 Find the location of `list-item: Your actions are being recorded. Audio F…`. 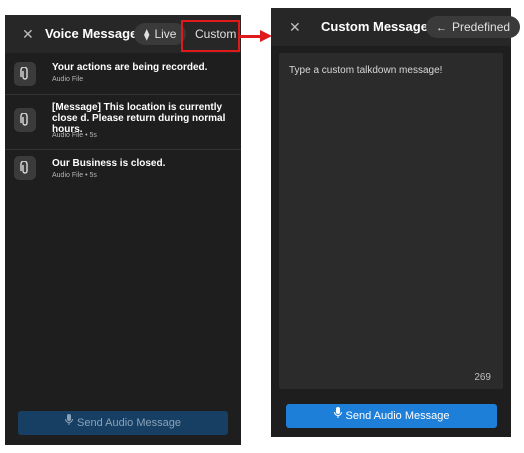

list-item: Your actions are being recorded. Audio F… is located at coordinates (123, 75).